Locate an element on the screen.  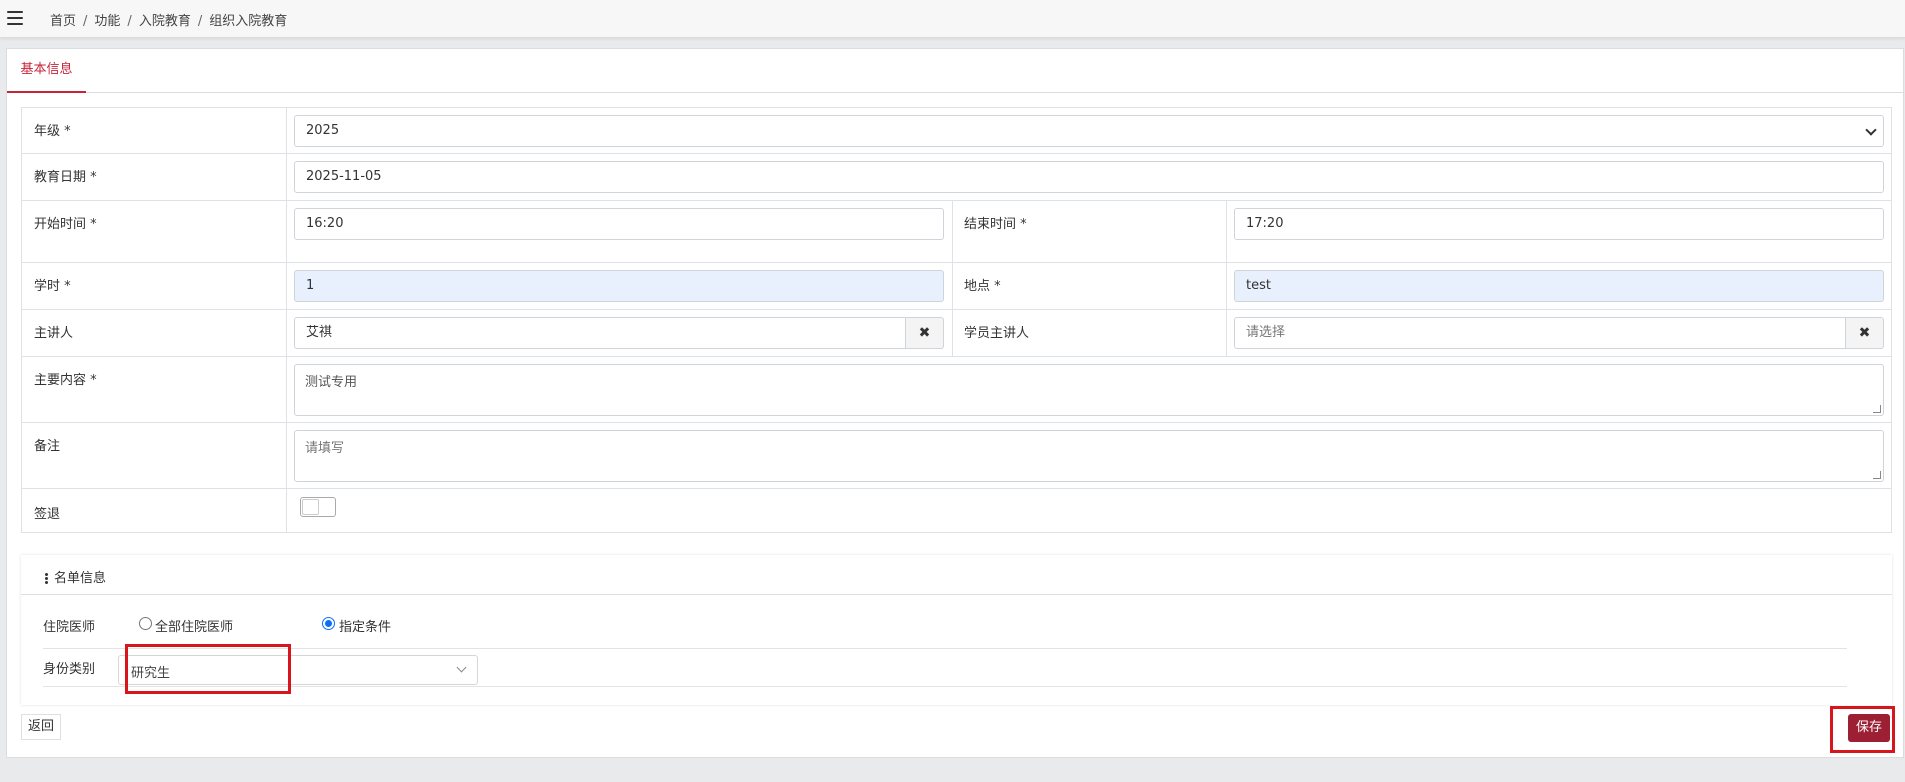
resident-label: 住院医师 is located at coordinates (69, 627).